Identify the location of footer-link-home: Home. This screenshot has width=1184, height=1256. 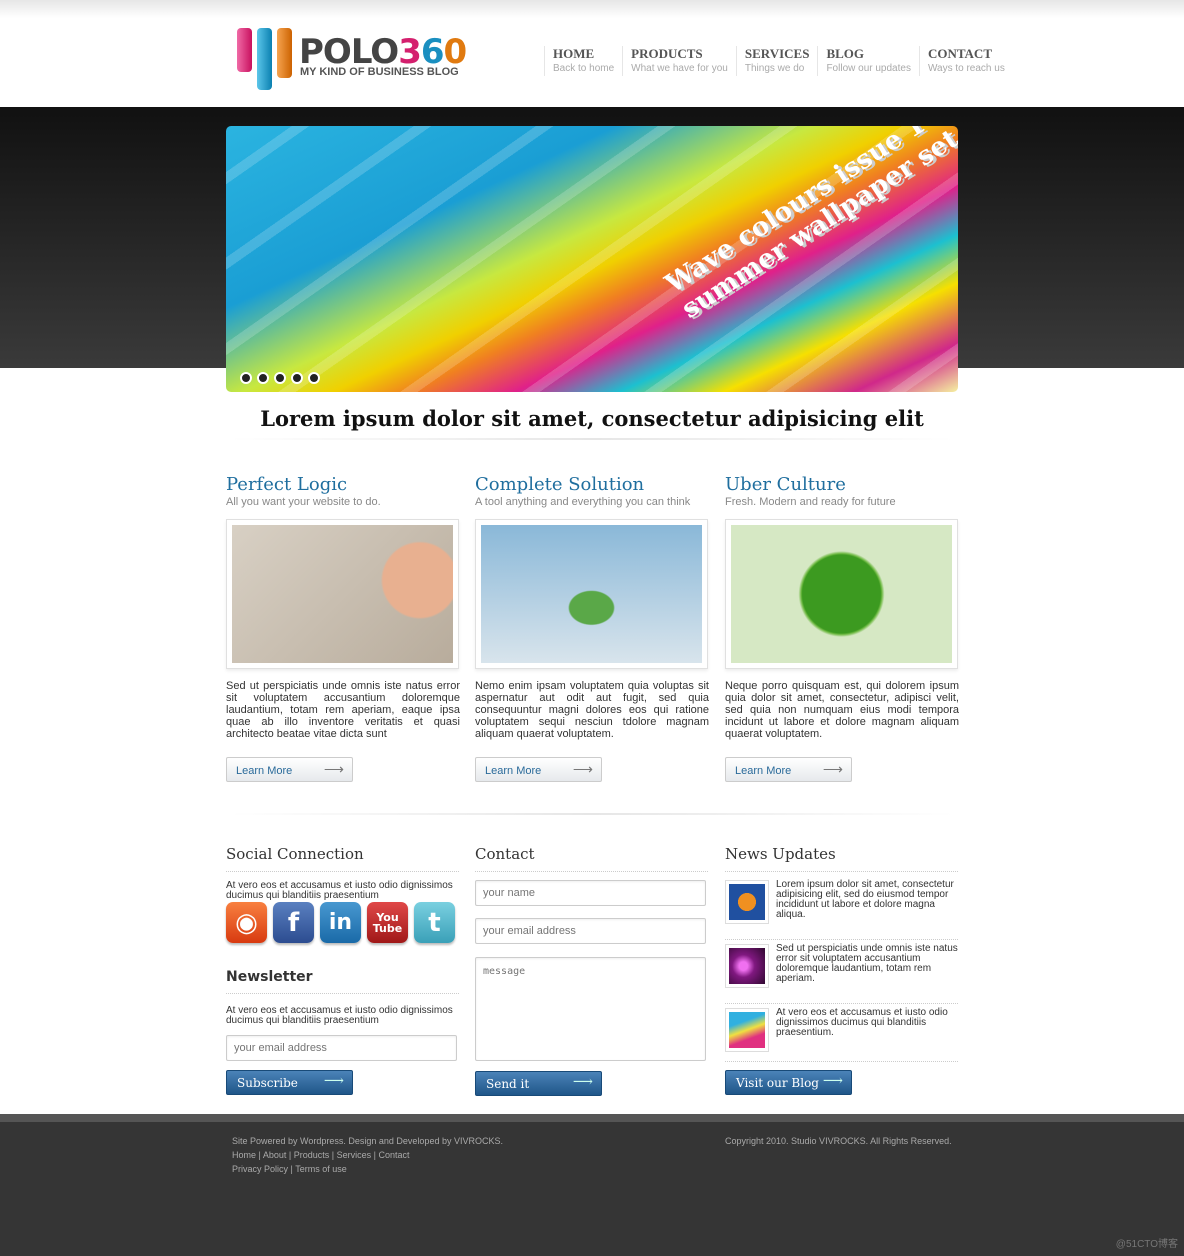
(244, 1155).